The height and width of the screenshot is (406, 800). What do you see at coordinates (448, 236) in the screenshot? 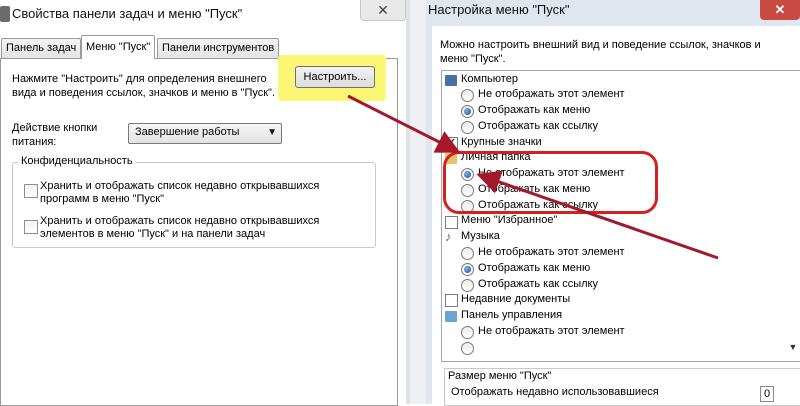
I see `music-note-icon: ♪` at bounding box center [448, 236].